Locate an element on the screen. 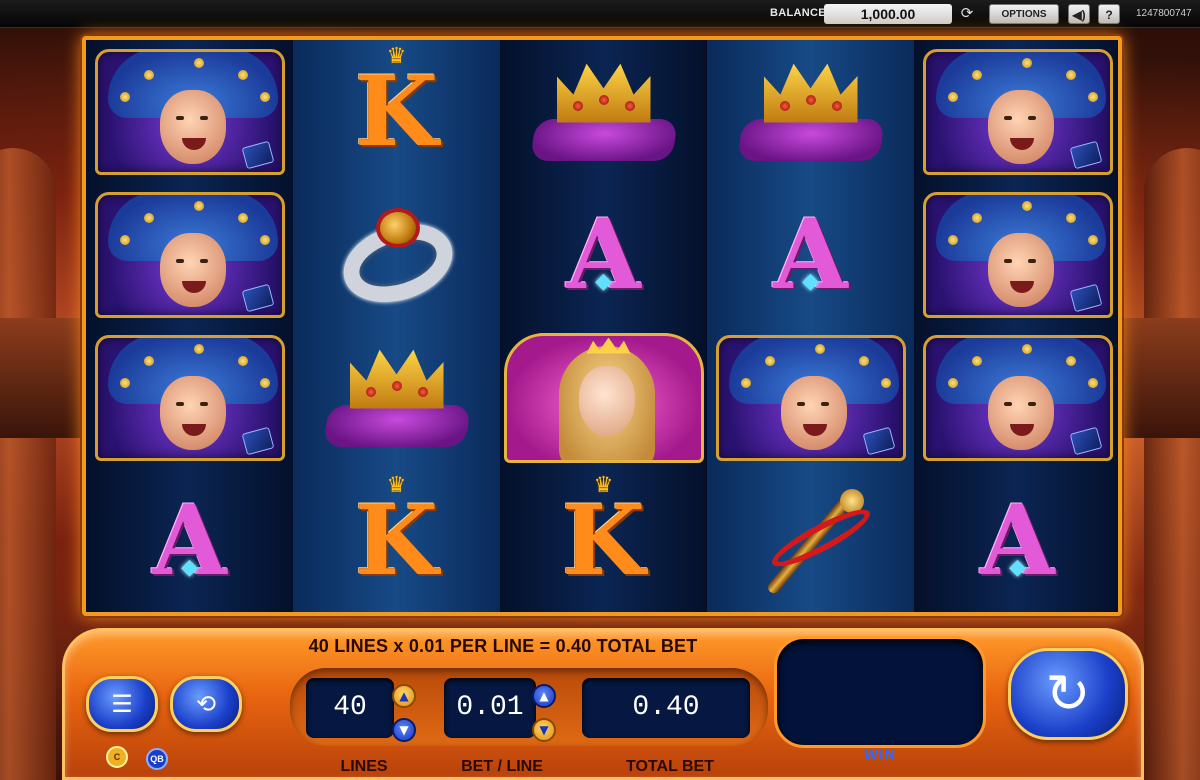  ring-symbol is located at coordinates (397, 257).